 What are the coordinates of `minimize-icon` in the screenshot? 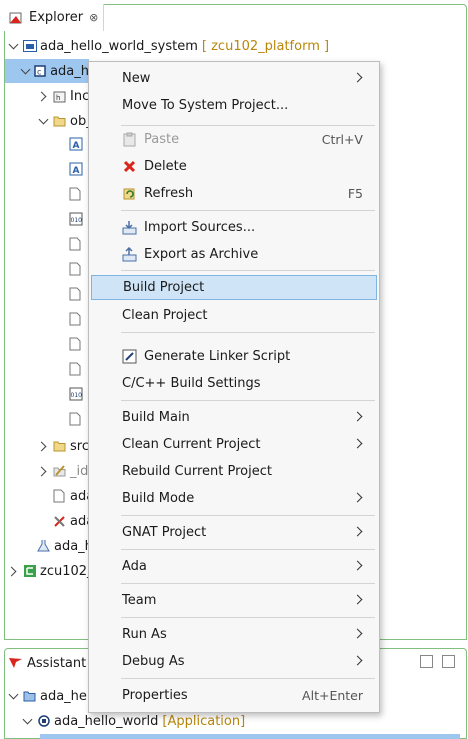 It's located at (426, 661).